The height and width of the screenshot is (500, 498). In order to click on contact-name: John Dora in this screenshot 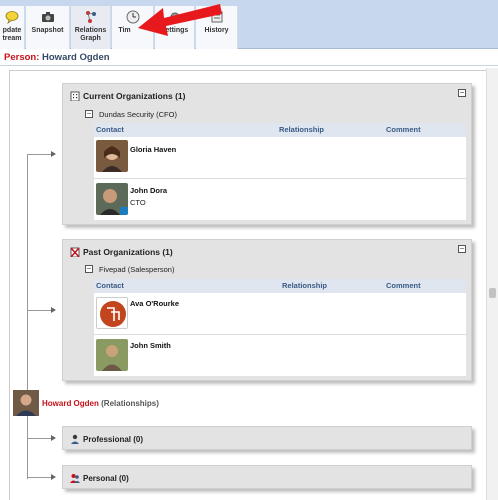, I will do `click(148, 190)`.